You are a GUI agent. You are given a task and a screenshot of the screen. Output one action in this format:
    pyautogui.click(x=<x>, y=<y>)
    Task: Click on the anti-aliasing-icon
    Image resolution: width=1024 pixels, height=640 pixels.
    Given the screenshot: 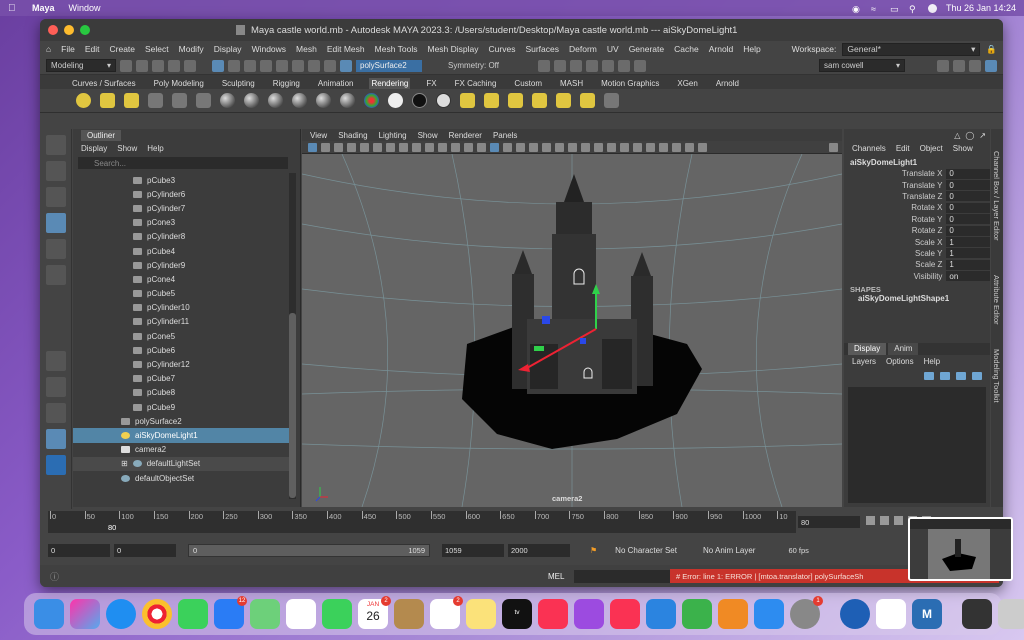 What is the action you would take?
    pyautogui.click(x=598, y=147)
    